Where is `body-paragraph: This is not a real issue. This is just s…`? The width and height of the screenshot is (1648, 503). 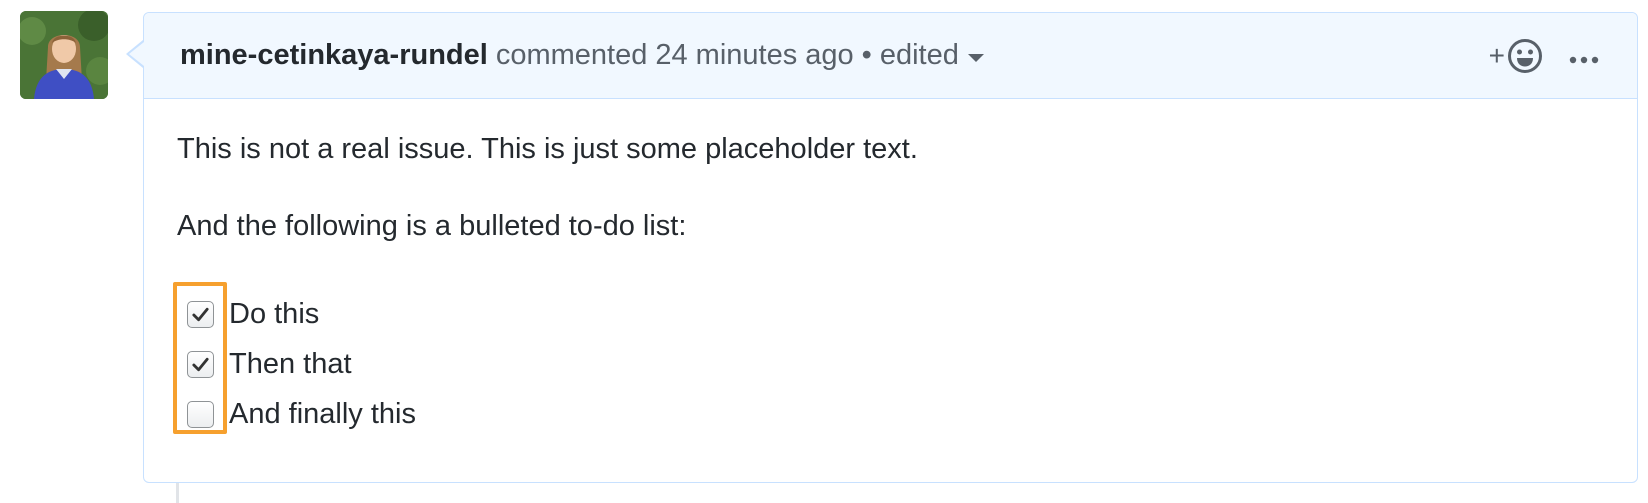
body-paragraph: This is not a real issue. This is just s… is located at coordinates (547, 149).